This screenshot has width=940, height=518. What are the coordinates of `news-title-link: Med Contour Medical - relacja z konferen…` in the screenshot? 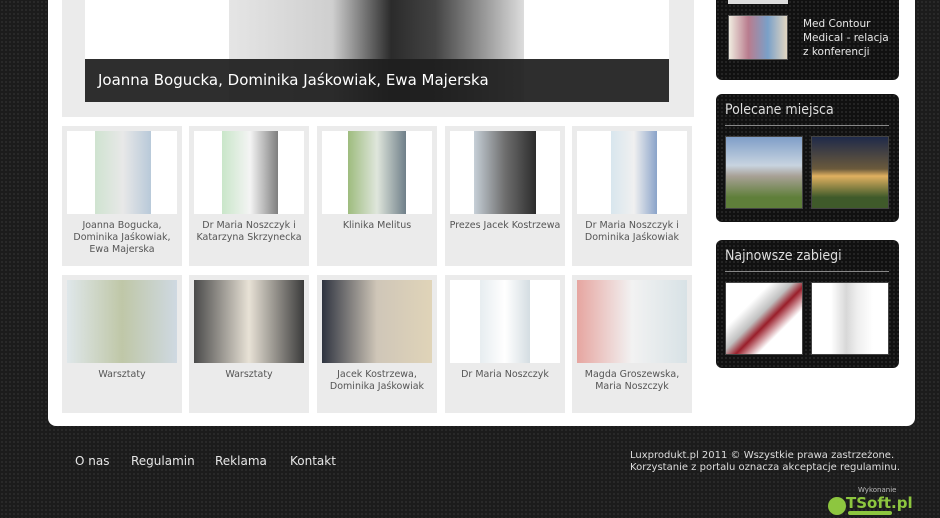 It's located at (848, 38).